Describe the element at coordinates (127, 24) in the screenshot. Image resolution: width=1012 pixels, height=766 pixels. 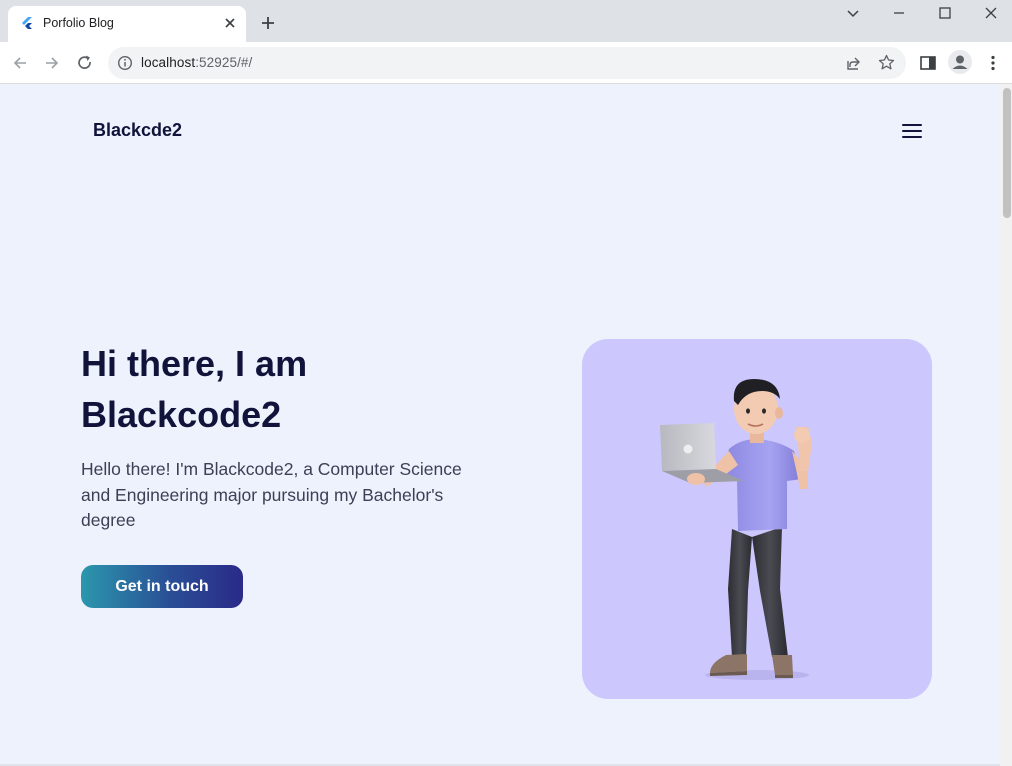
I see `browser-tab: Porfolio Blog` at that location.